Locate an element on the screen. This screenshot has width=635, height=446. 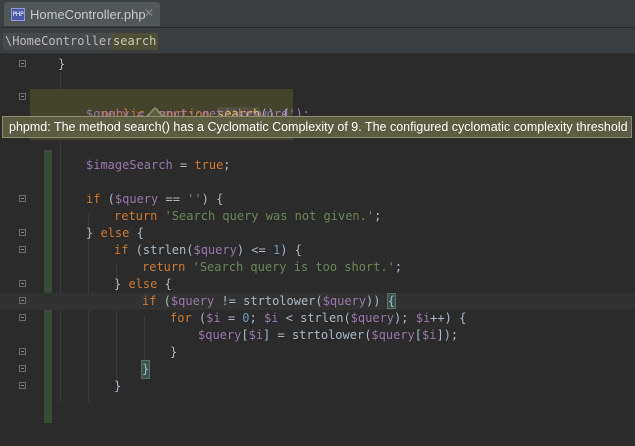
code-line: if ($query == '') { is located at coordinates (317, 199).